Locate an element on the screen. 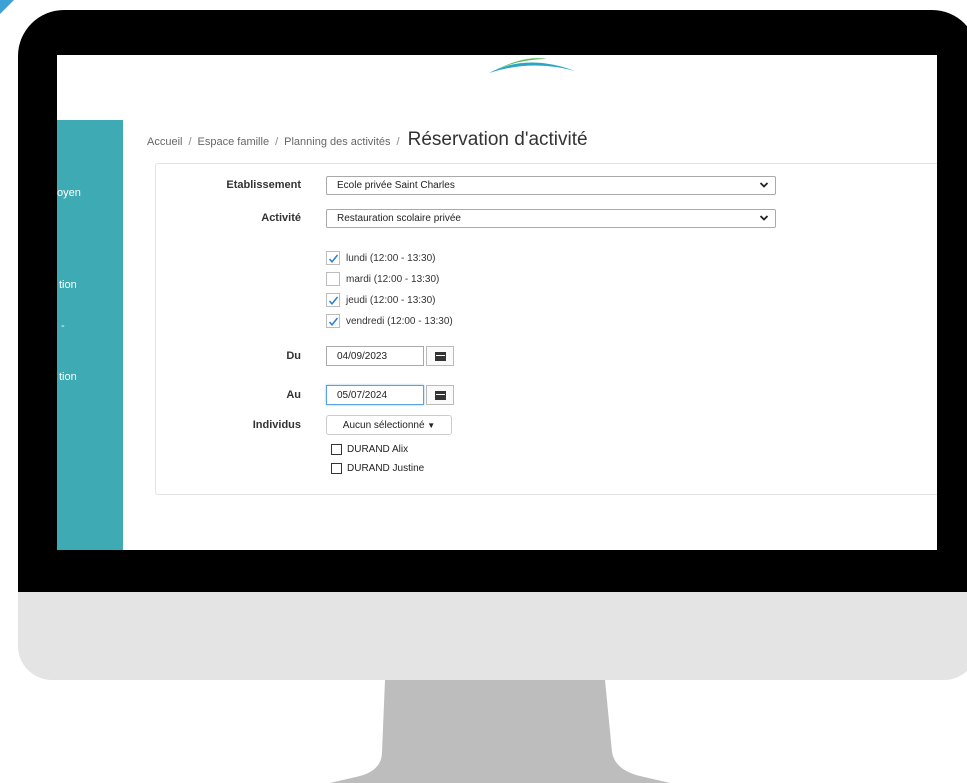  individu-option: DURAND Alix is located at coordinates (369, 449).